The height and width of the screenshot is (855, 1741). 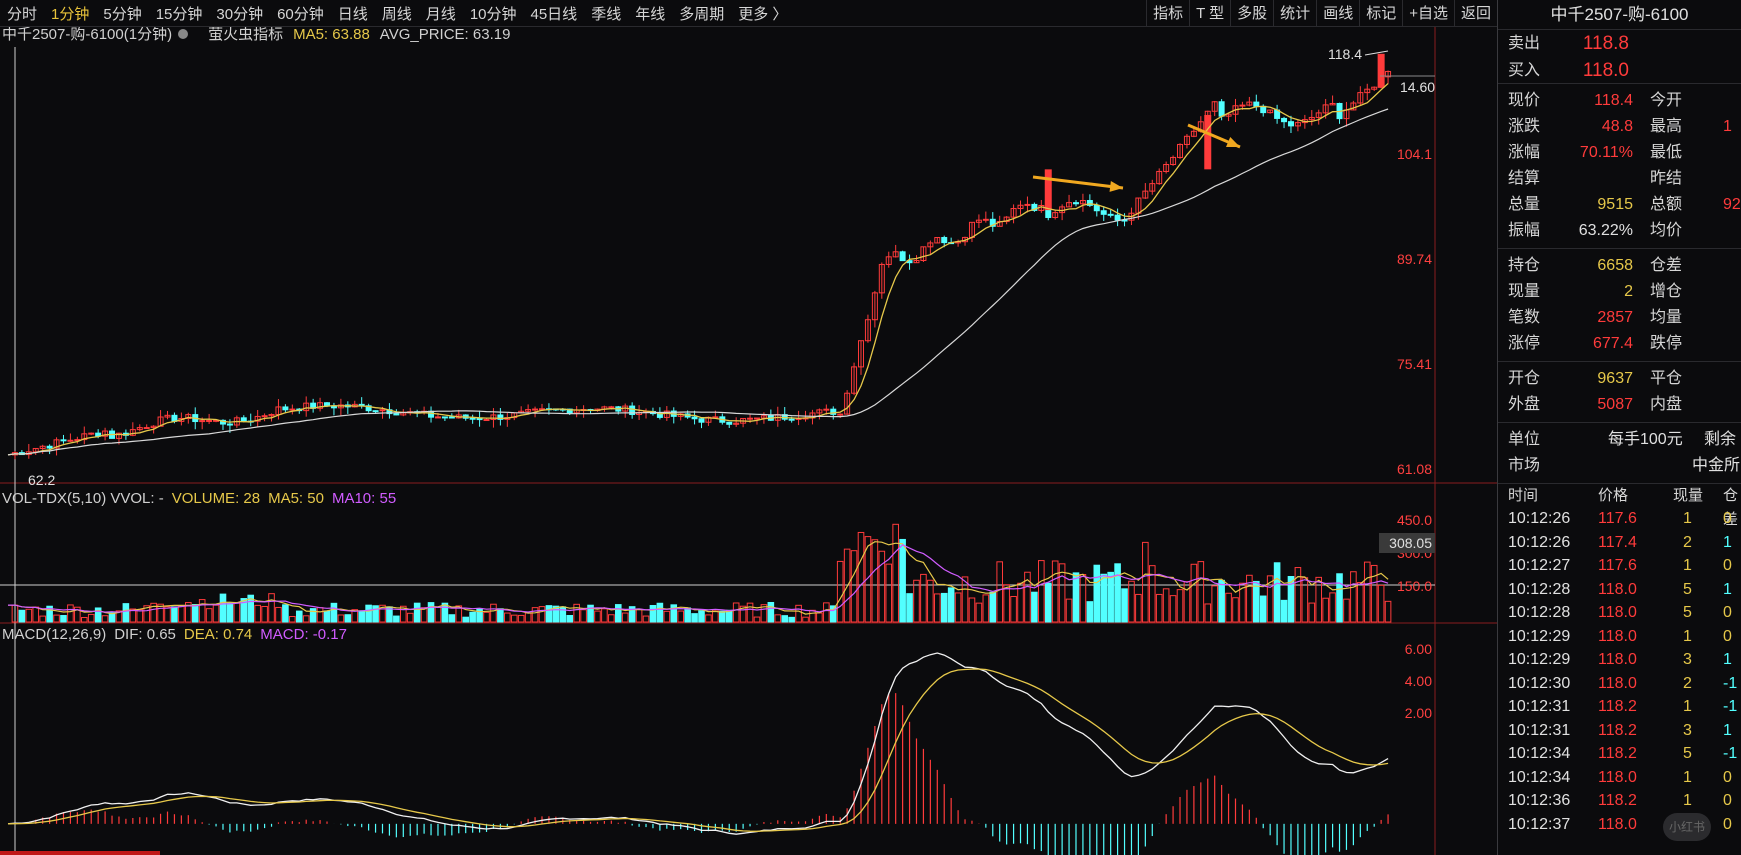 I want to click on crosshair-value: 308.05, so click(x=1410, y=543).